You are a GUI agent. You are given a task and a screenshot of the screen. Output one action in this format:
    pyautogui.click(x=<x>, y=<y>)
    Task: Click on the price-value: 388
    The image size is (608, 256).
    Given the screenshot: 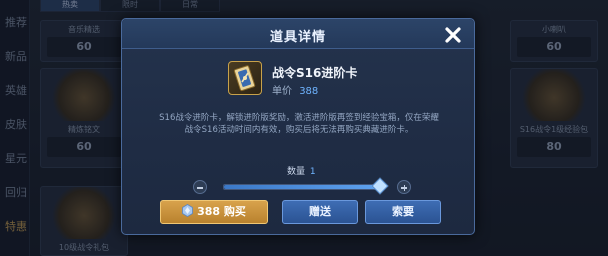 What is the action you would take?
    pyautogui.click(x=309, y=91)
    